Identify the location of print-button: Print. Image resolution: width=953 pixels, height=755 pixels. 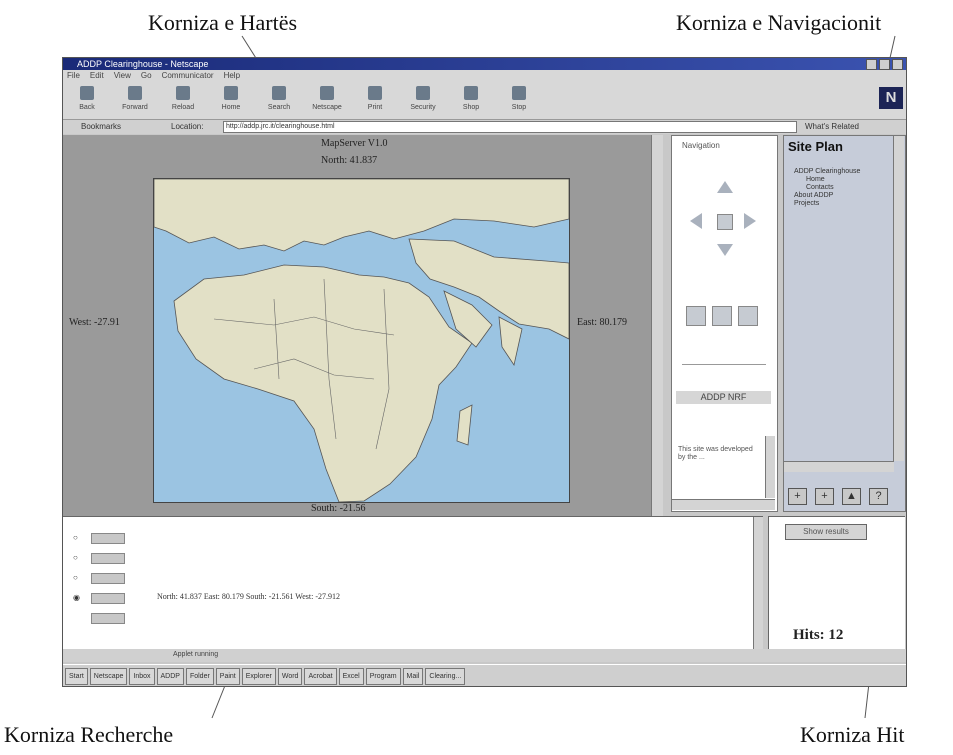
(375, 98).